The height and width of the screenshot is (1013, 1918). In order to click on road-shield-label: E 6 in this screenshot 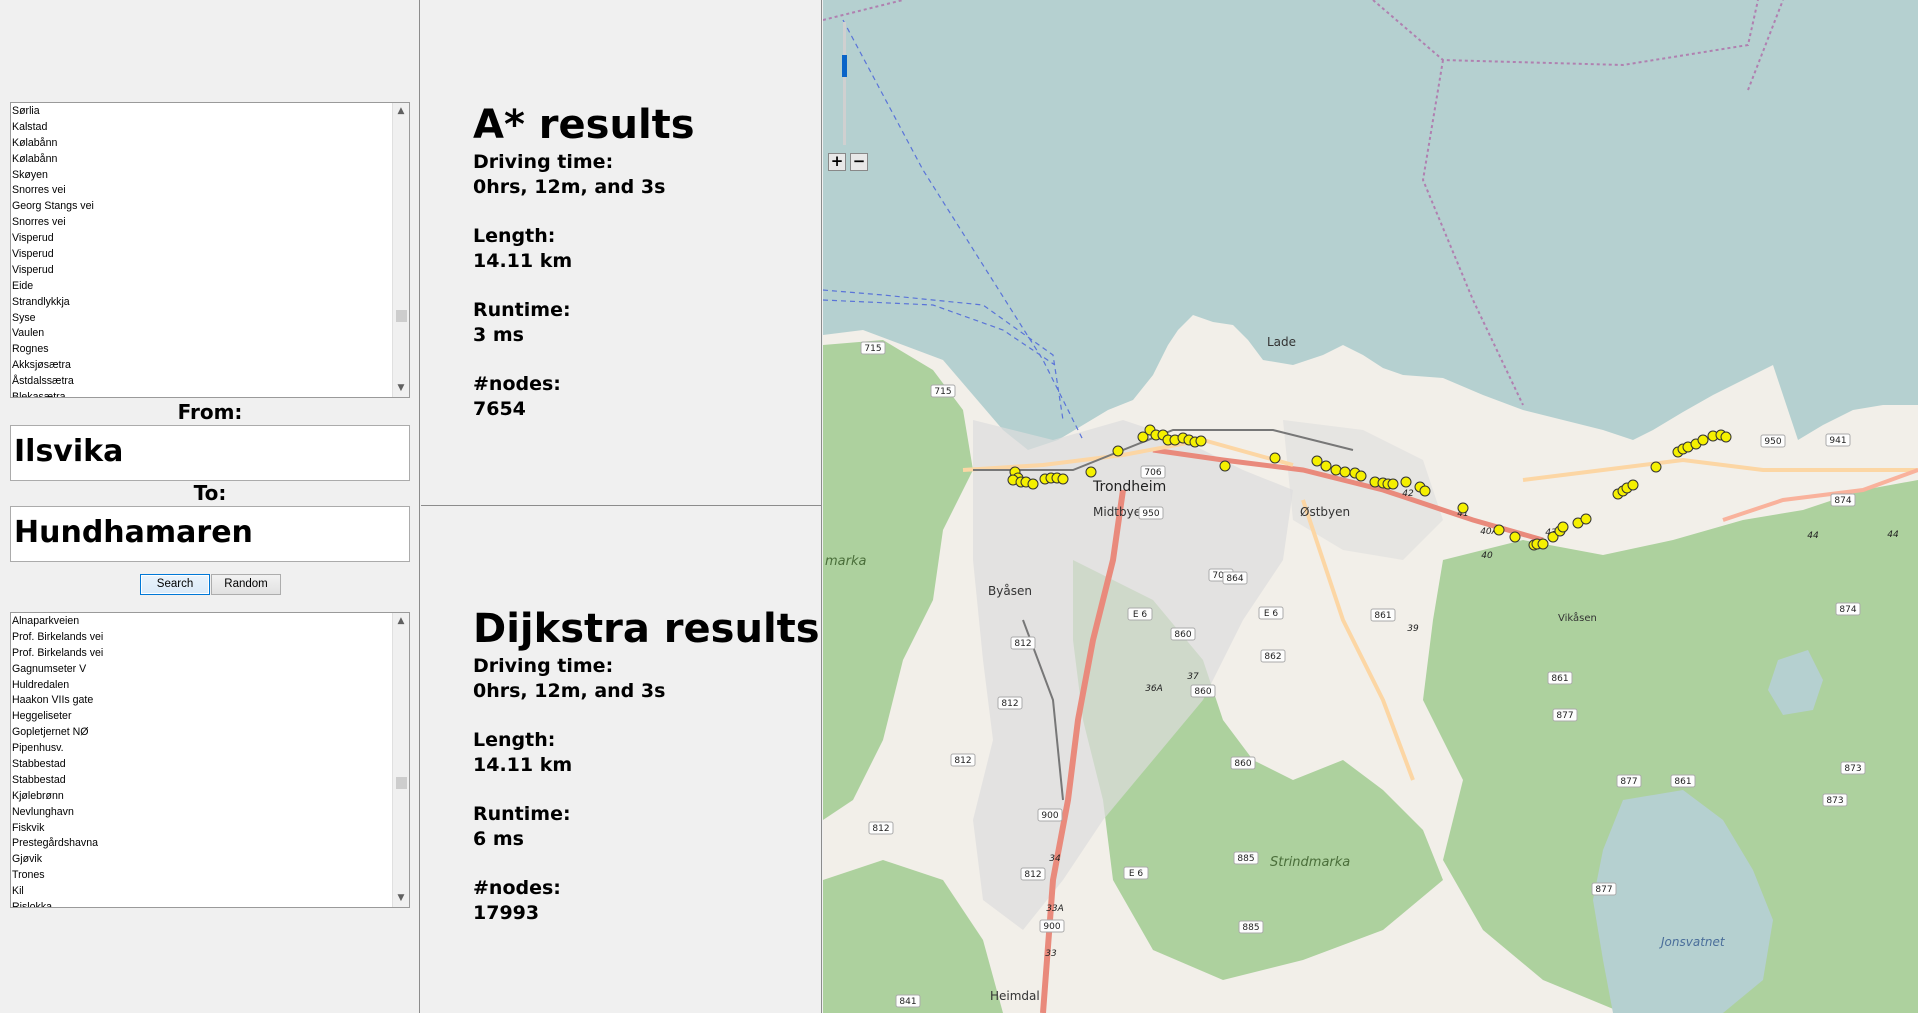, I will do `click(1136, 874)`.